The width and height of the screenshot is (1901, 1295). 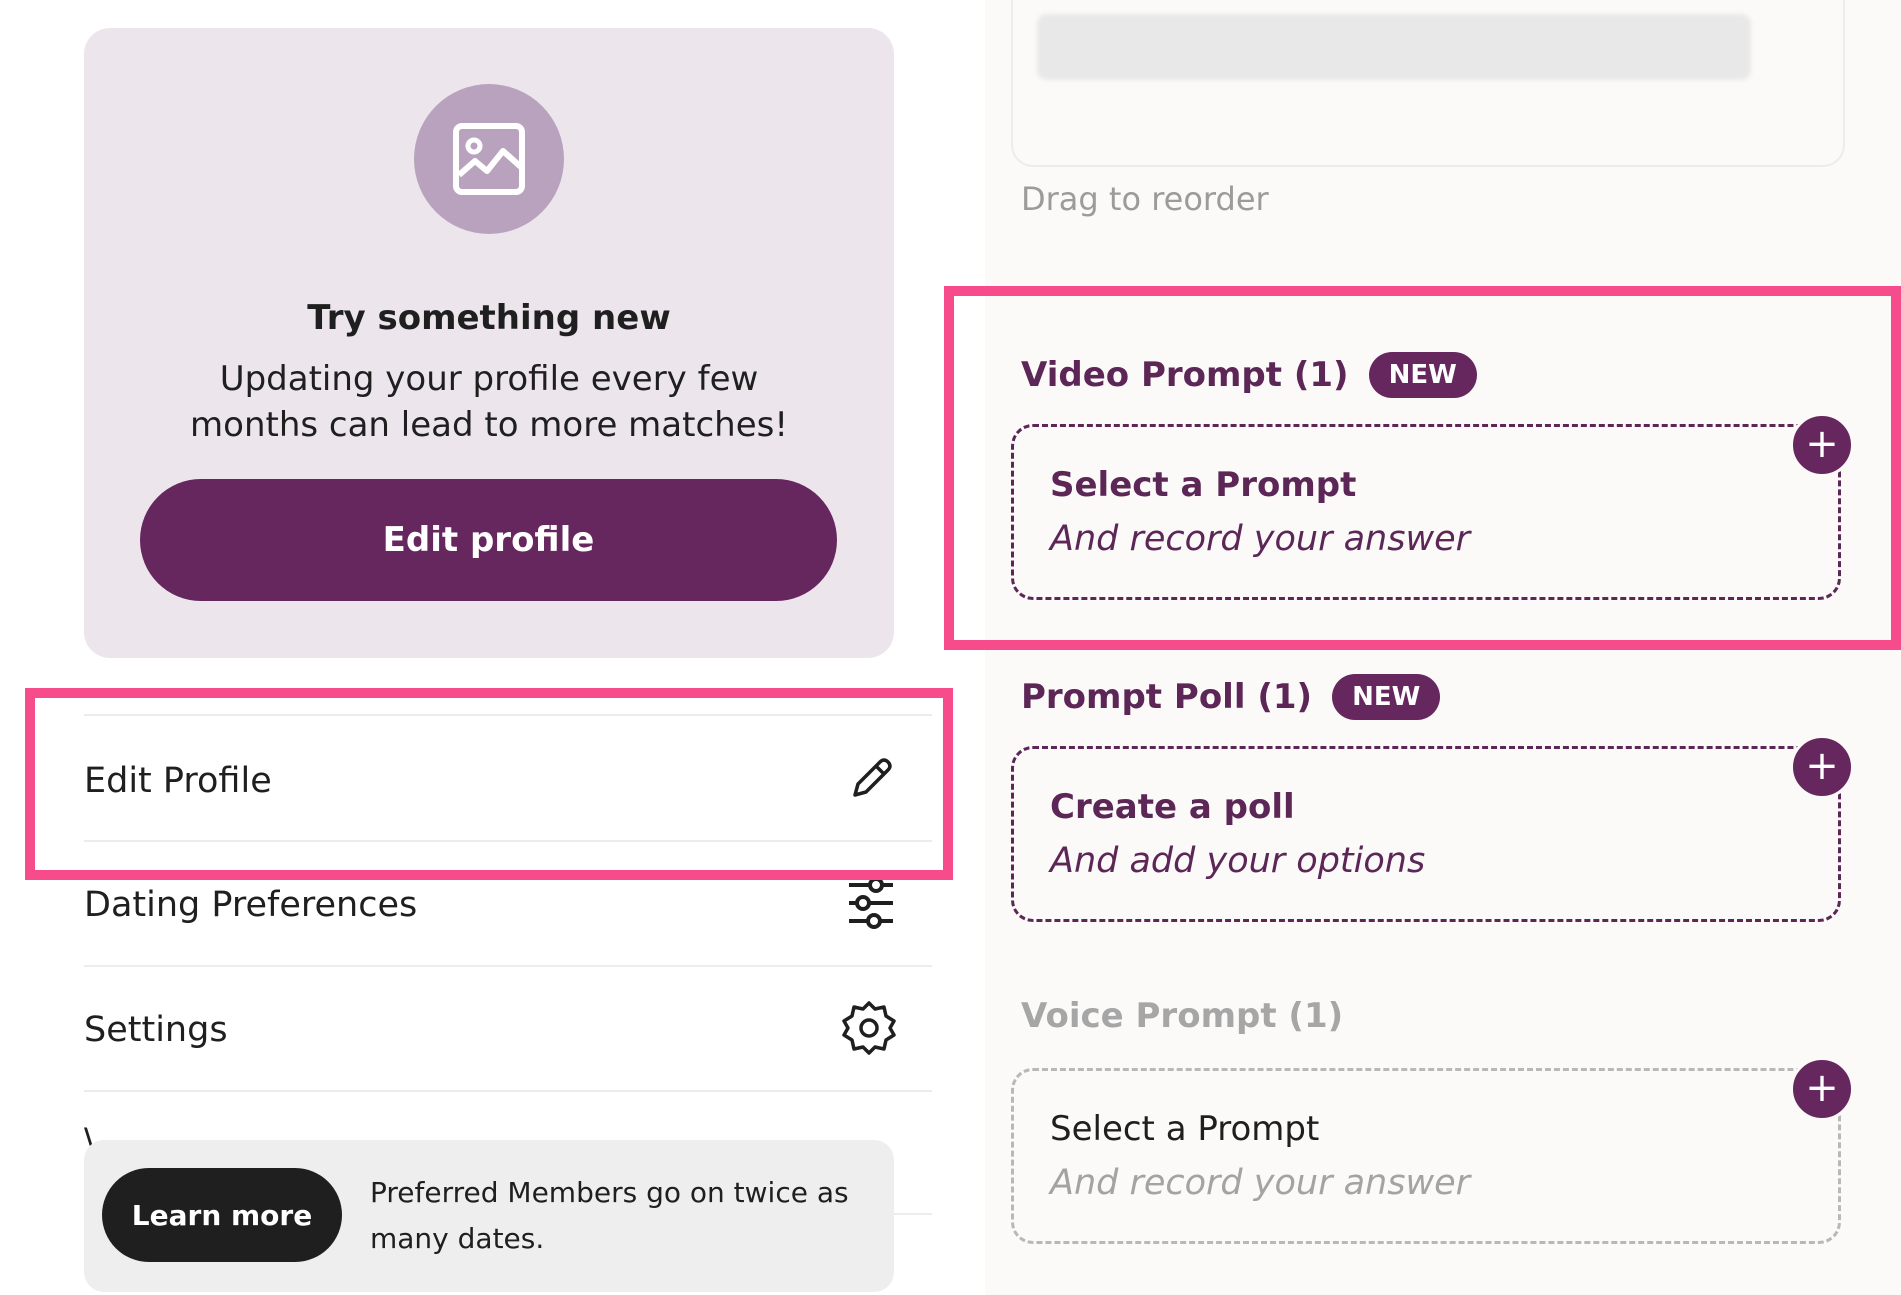 I want to click on prompt-poll-card: Create a poll And add your options, so click(x=1426, y=834).